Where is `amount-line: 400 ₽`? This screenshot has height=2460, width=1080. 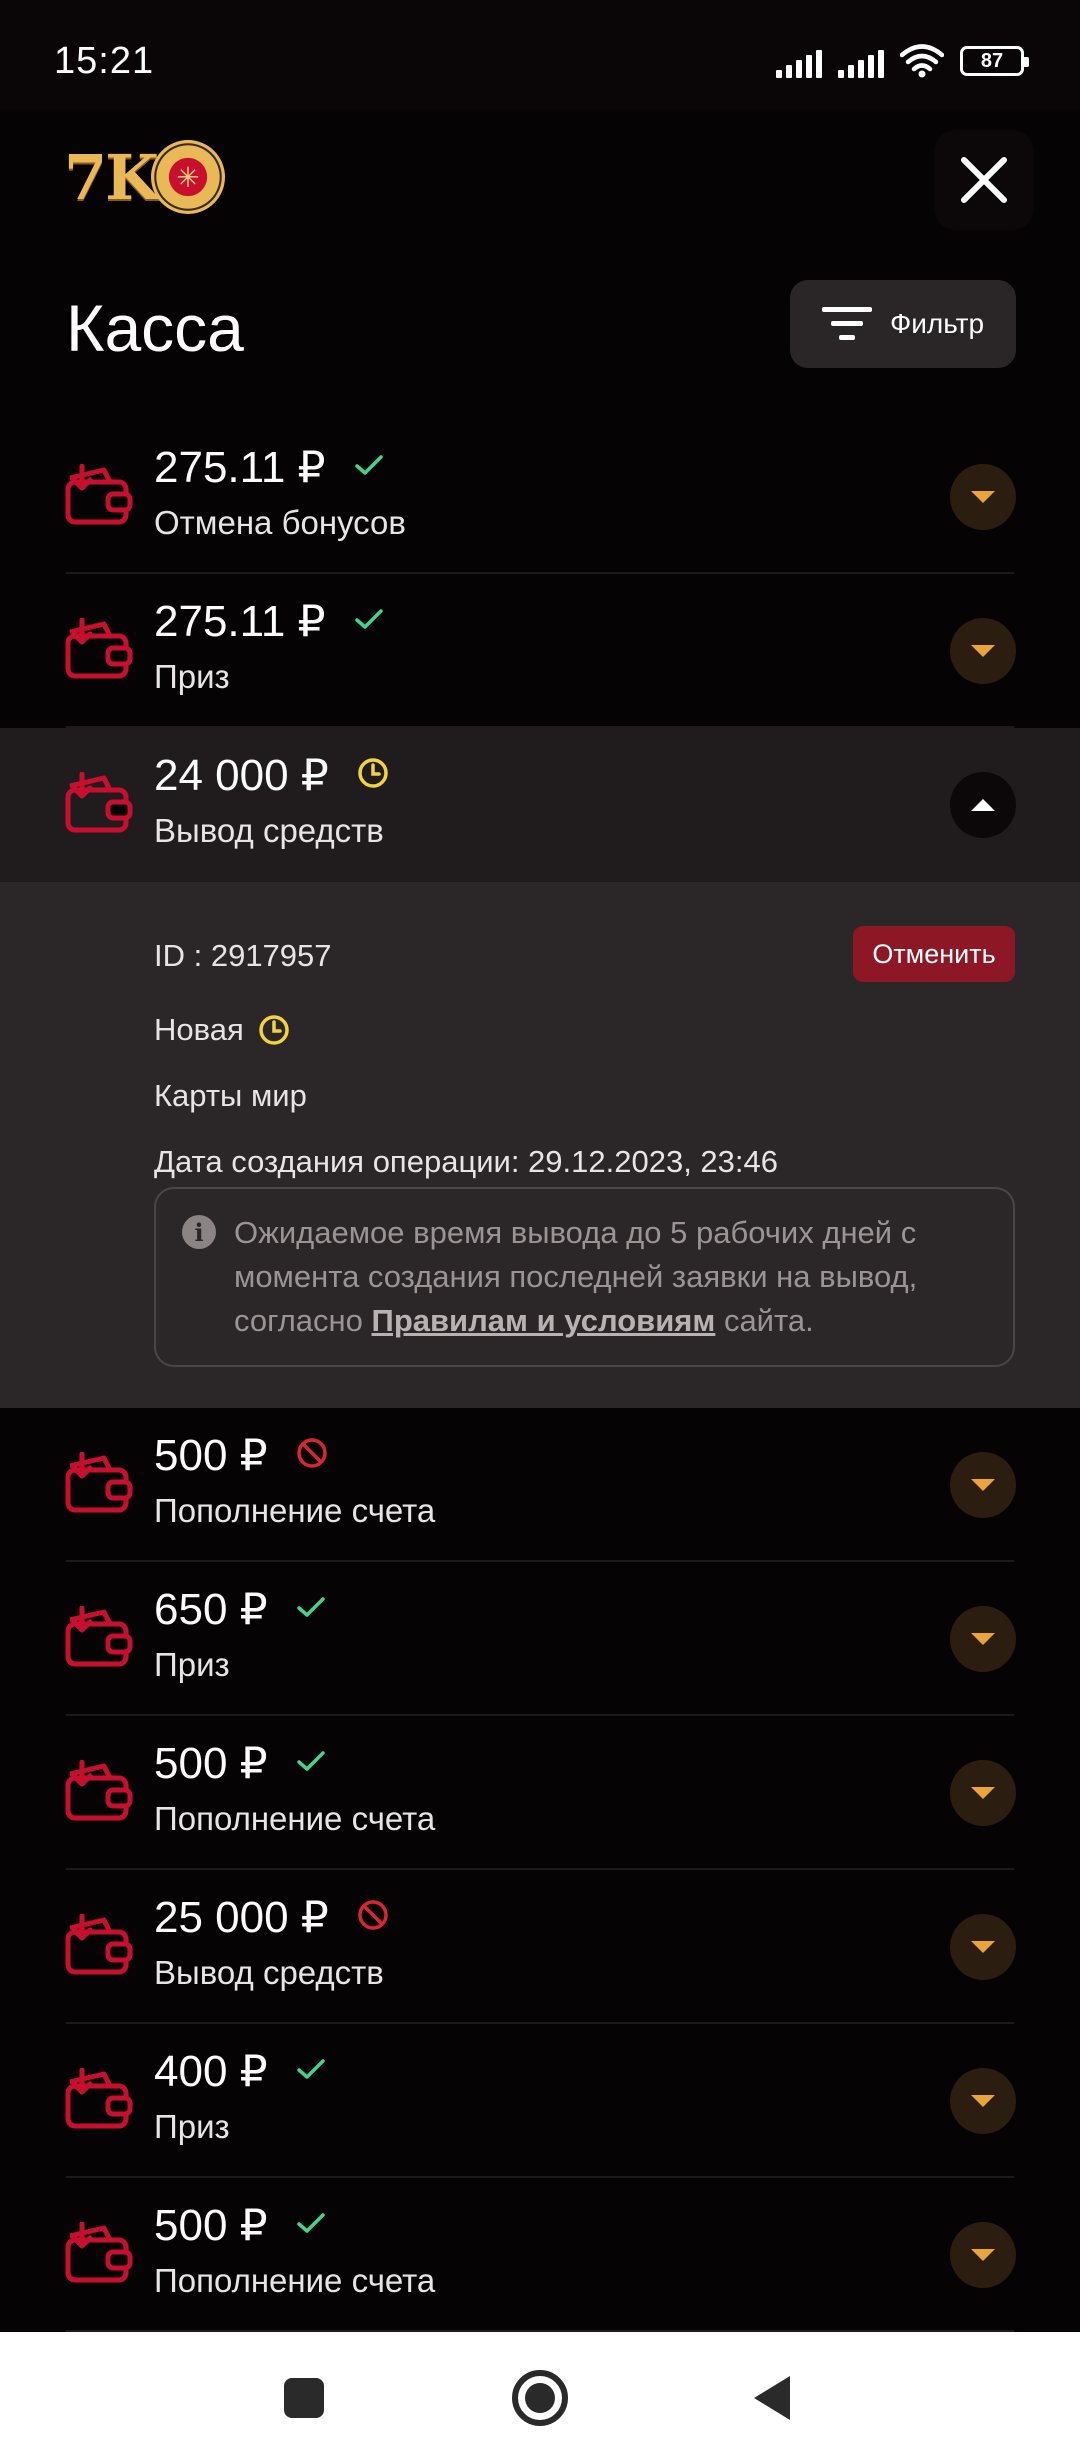 amount-line: 400 ₽ is located at coordinates (240, 2071).